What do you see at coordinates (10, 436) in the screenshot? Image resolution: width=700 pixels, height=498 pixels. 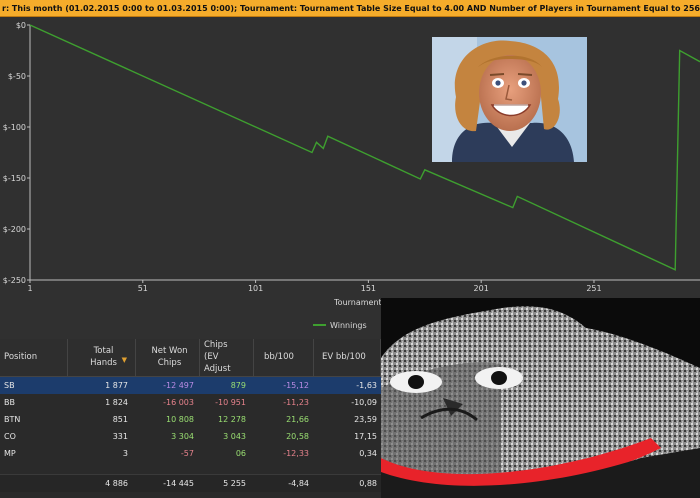 I see `position-cell: CO` at bounding box center [10, 436].